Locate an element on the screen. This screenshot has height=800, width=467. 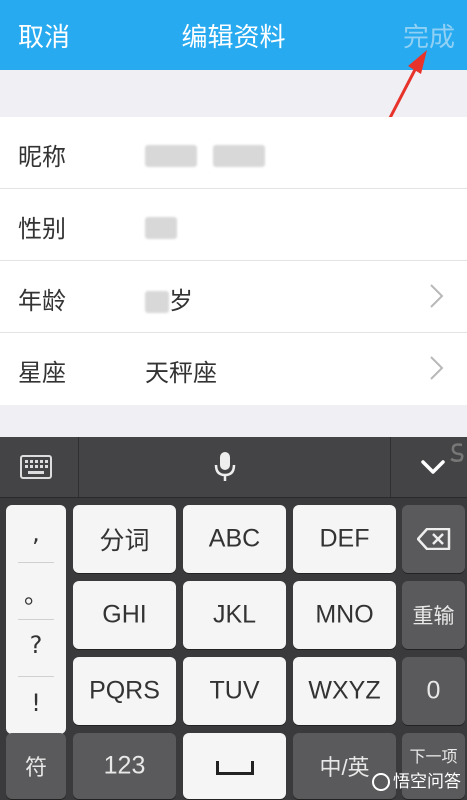
exclamation-key: ! is located at coordinates (36, 703).